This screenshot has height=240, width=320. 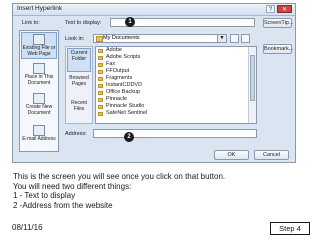 I want to click on link-to-item-label: E-mail Address, so click(x=39, y=139).